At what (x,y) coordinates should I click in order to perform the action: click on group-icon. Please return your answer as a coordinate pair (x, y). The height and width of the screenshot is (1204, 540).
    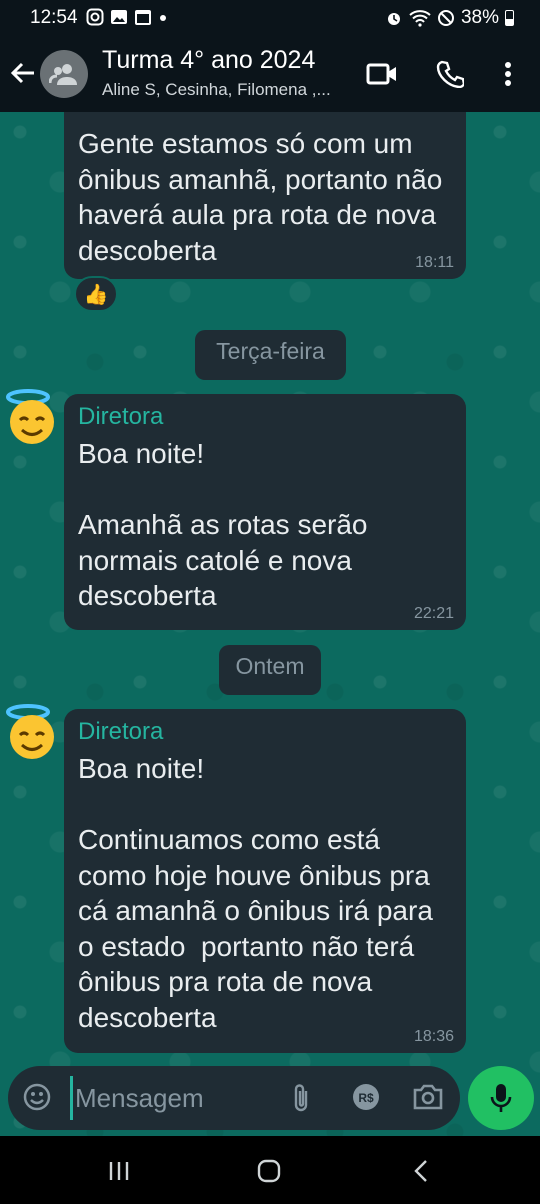
    Looking at the image, I should click on (63, 74).